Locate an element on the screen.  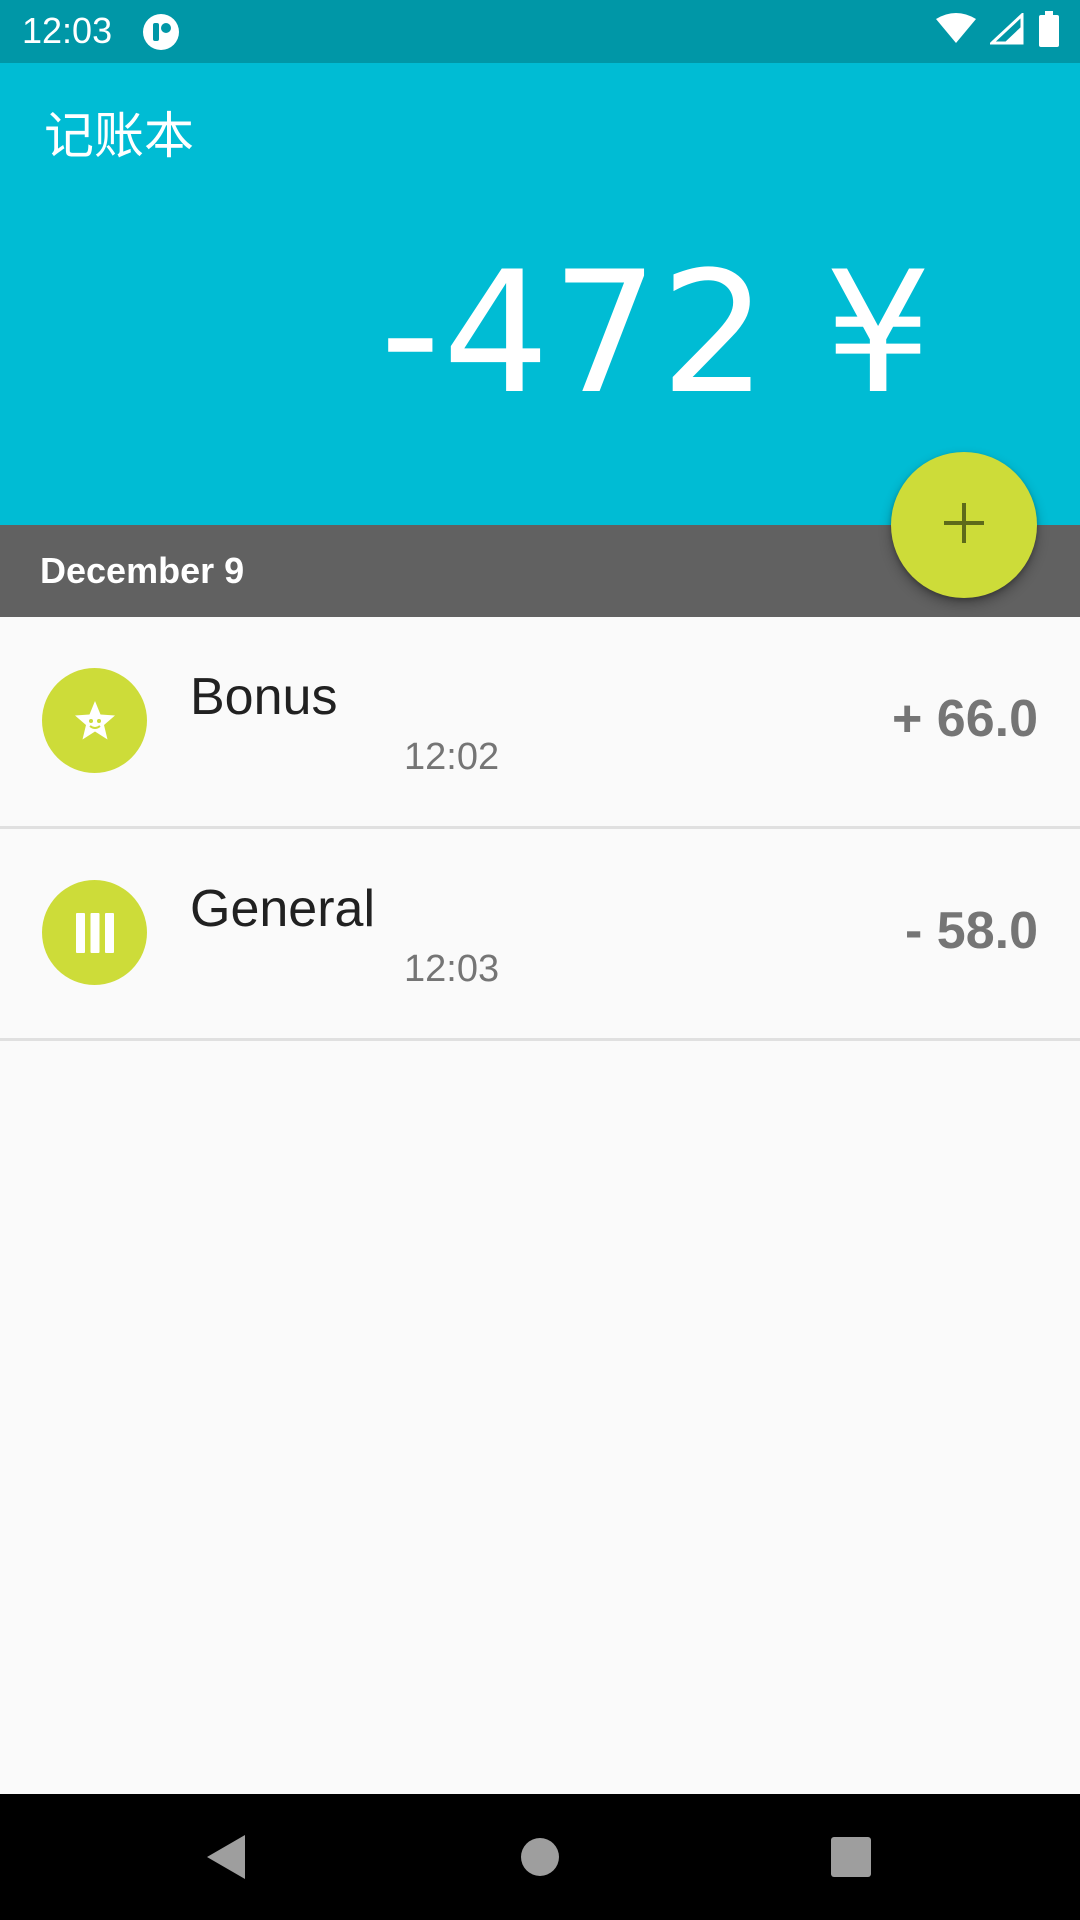
back-icon is located at coordinates (226, 1857).